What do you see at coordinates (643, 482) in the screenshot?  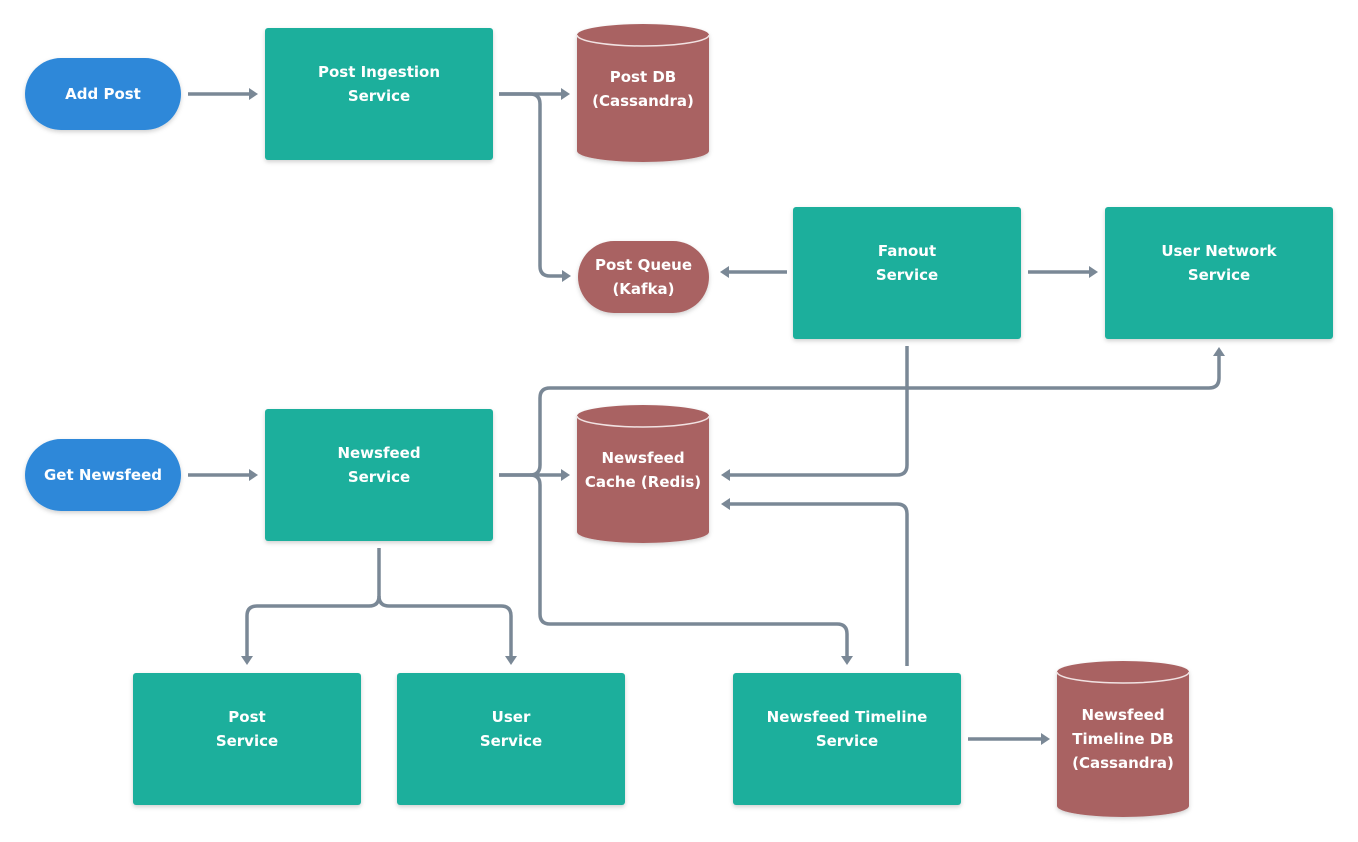 I see `node-label: Cache (Redis)` at bounding box center [643, 482].